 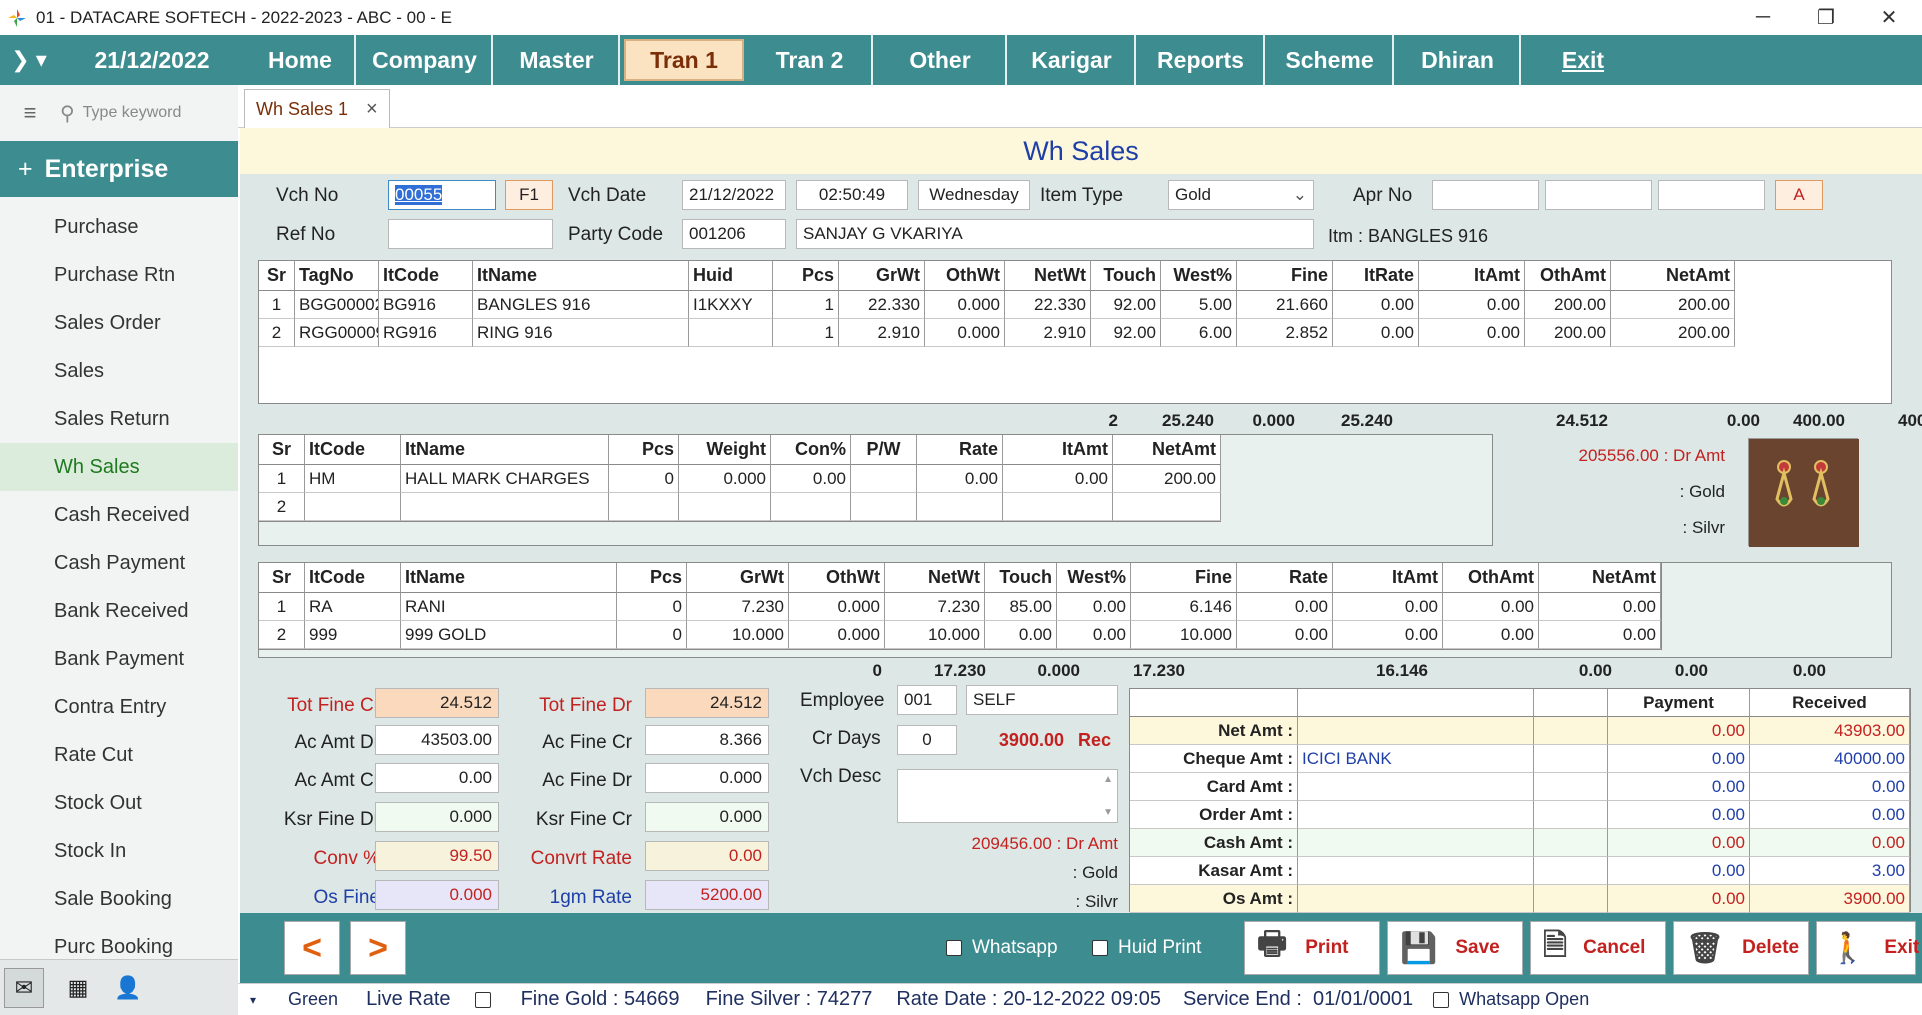 I want to click on day-input: Wednesday, so click(x=974, y=195).